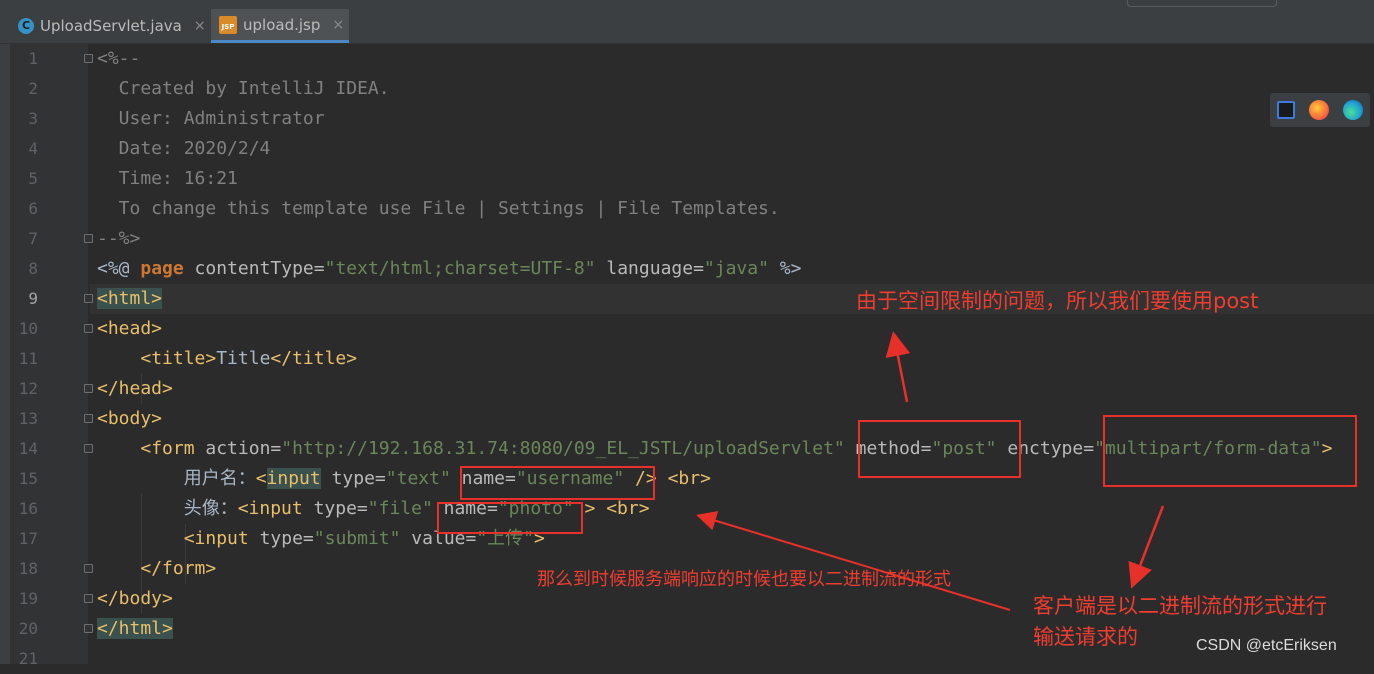 The image size is (1374, 674). I want to click on client-annotation-line-1: 客户端是以二进制流的形式进行, so click(1180, 606).